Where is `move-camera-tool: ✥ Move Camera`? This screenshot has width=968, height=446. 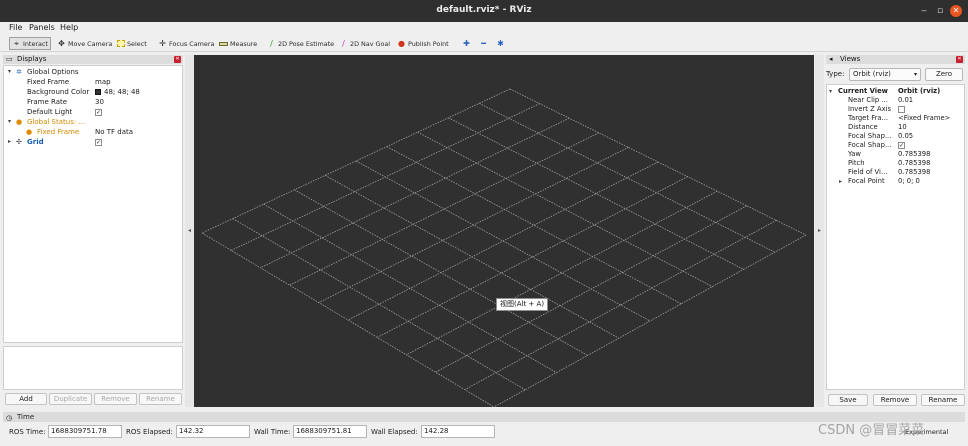 move-camera-tool: ✥ Move Camera is located at coordinates (84, 43).